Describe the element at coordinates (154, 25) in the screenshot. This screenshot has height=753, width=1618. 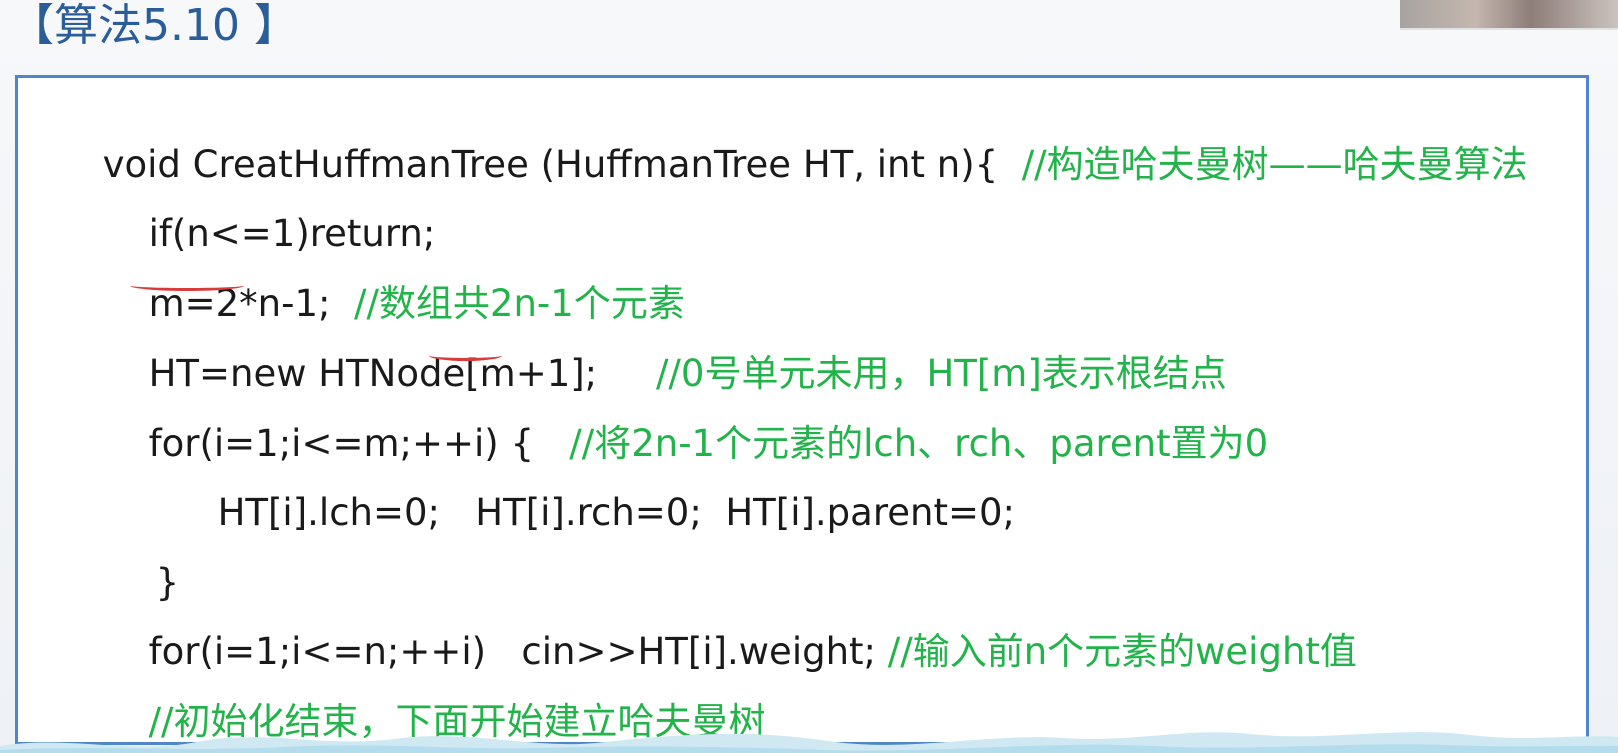
I see `algorithm-title: 【算法5.10 】` at that location.